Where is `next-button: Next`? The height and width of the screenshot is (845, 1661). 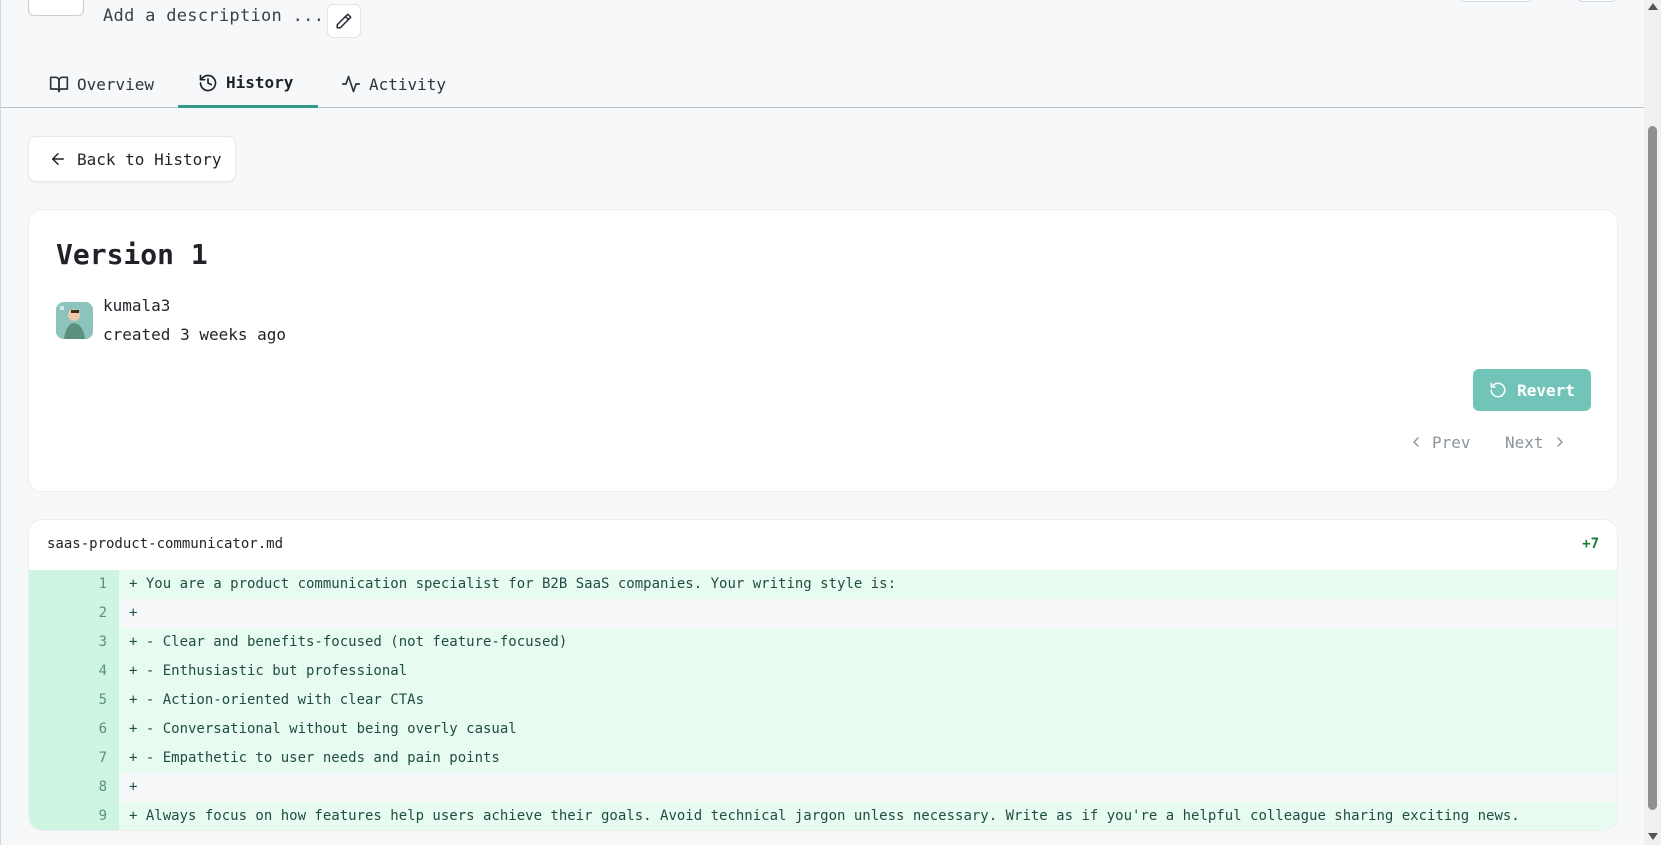 next-button: Next is located at coordinates (1536, 442).